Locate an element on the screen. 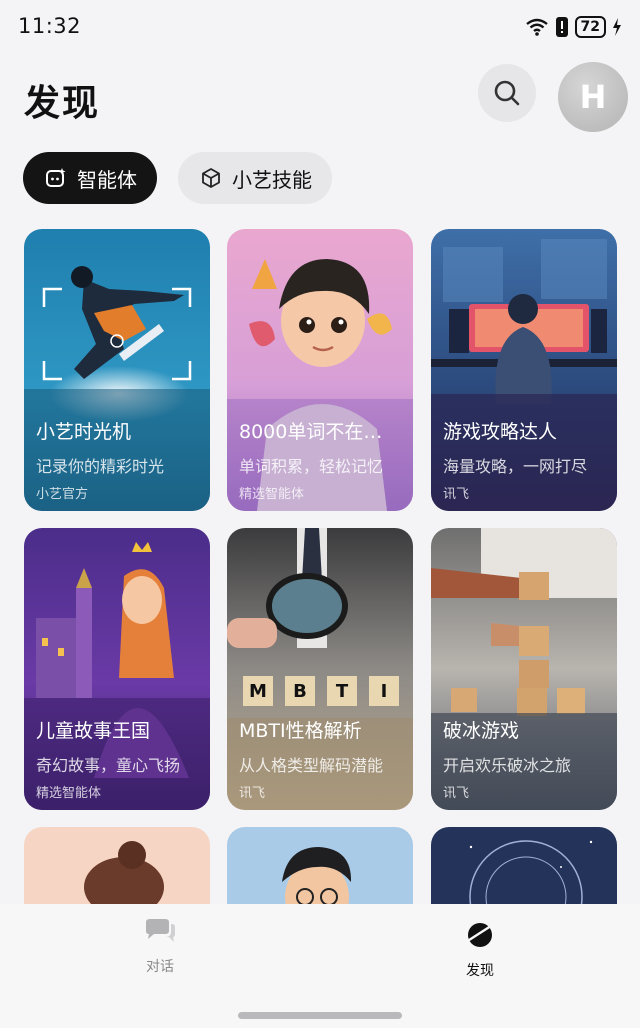 The height and width of the screenshot is (1028, 640). agent-card-time-machine: 小艺时光机 记录你的精彩时光 小艺官方 is located at coordinates (117, 370).